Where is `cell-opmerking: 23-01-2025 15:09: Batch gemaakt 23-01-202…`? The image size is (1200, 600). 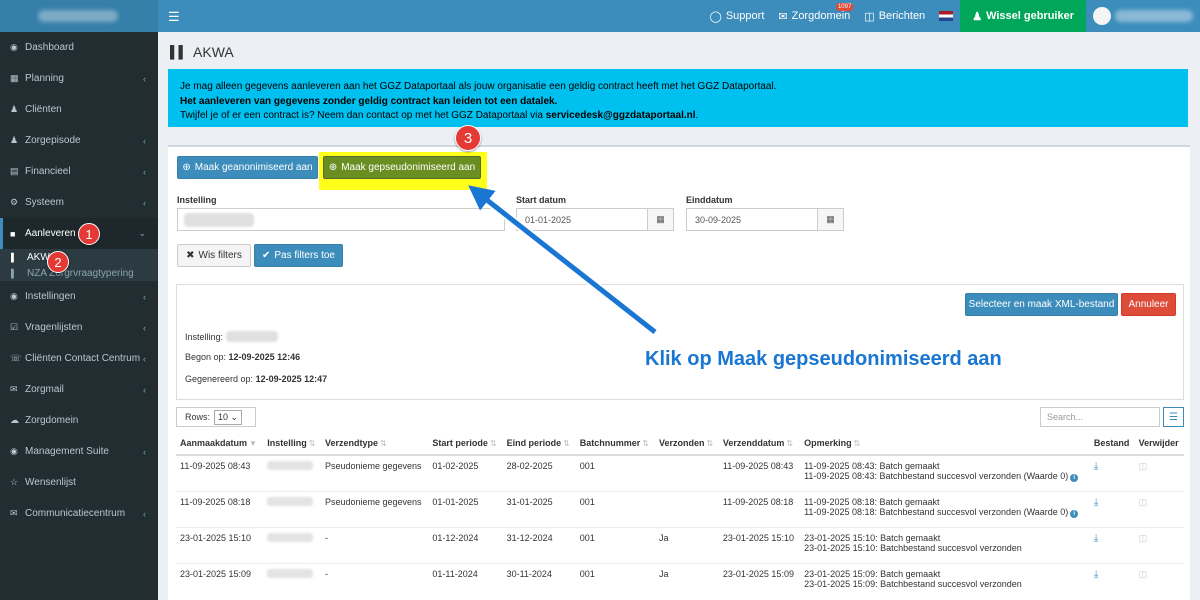 cell-opmerking: 23-01-2025 15:09: Batch gemaakt 23-01-202… is located at coordinates (945, 580).